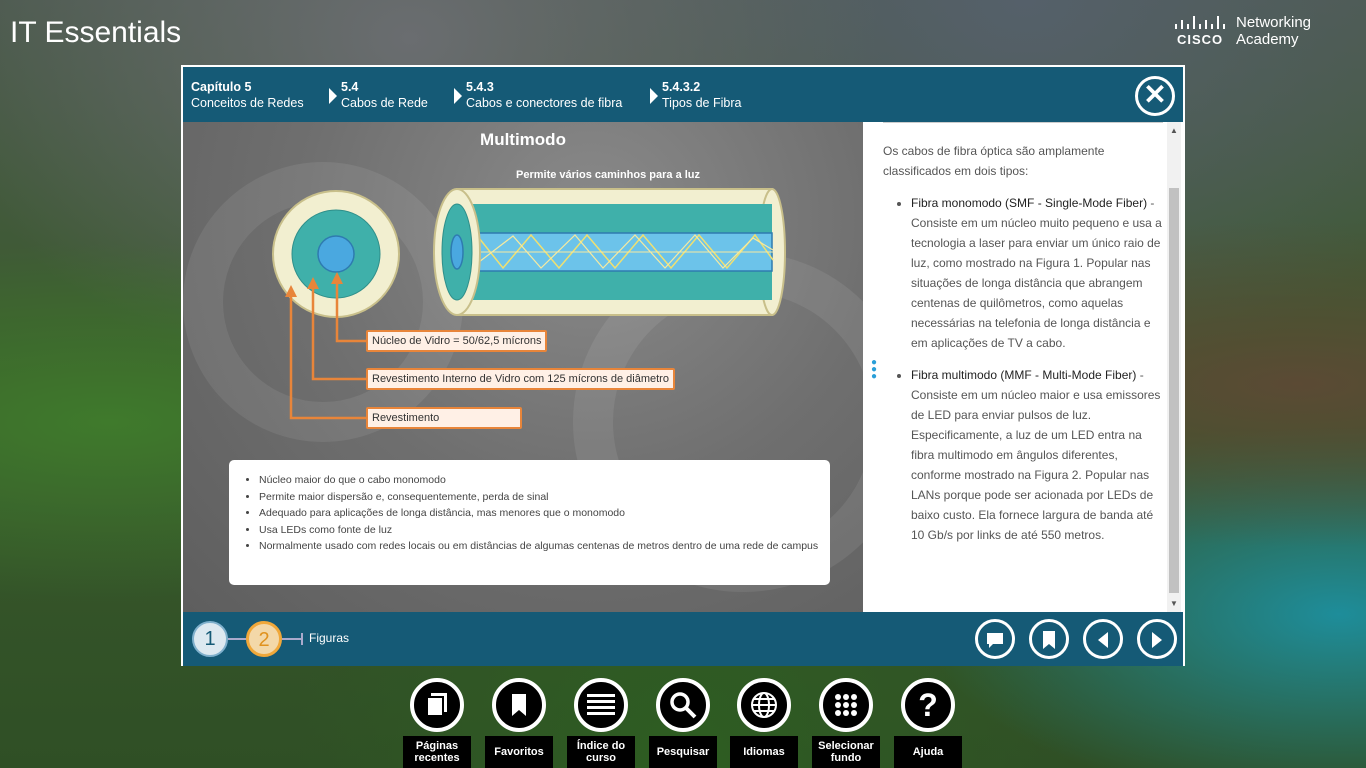 The height and width of the screenshot is (768, 1366). I want to click on crumb-label: Tipos de Fibra, so click(702, 103).